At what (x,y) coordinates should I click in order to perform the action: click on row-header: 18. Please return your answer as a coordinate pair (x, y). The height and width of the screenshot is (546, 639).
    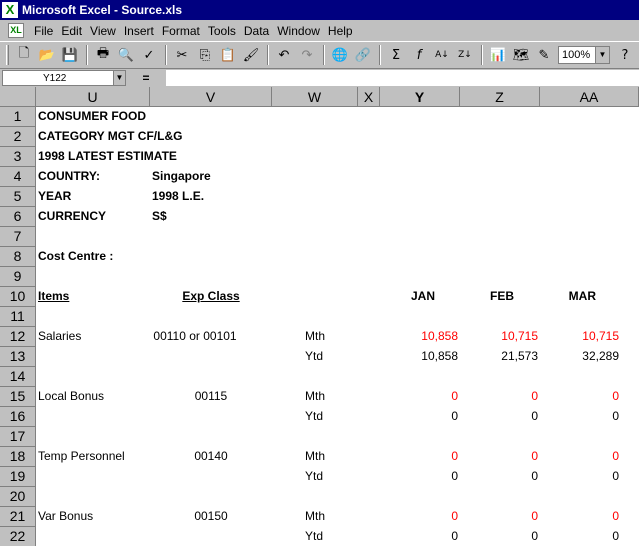
    Looking at the image, I should click on (18, 457).